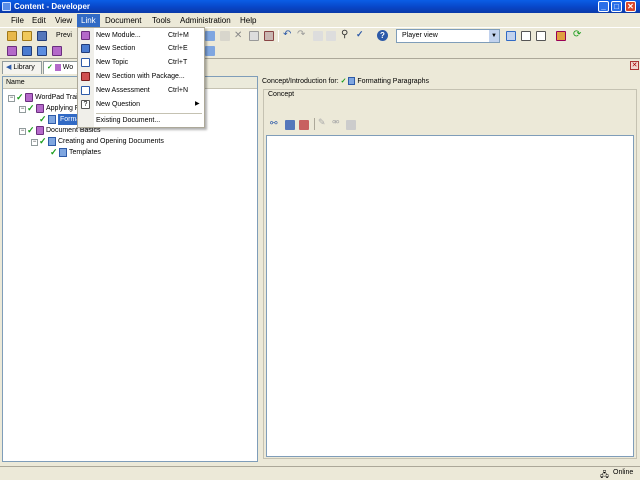  Describe the element at coordinates (205, 20) in the screenshot. I see `menu-administration: Administration` at that location.